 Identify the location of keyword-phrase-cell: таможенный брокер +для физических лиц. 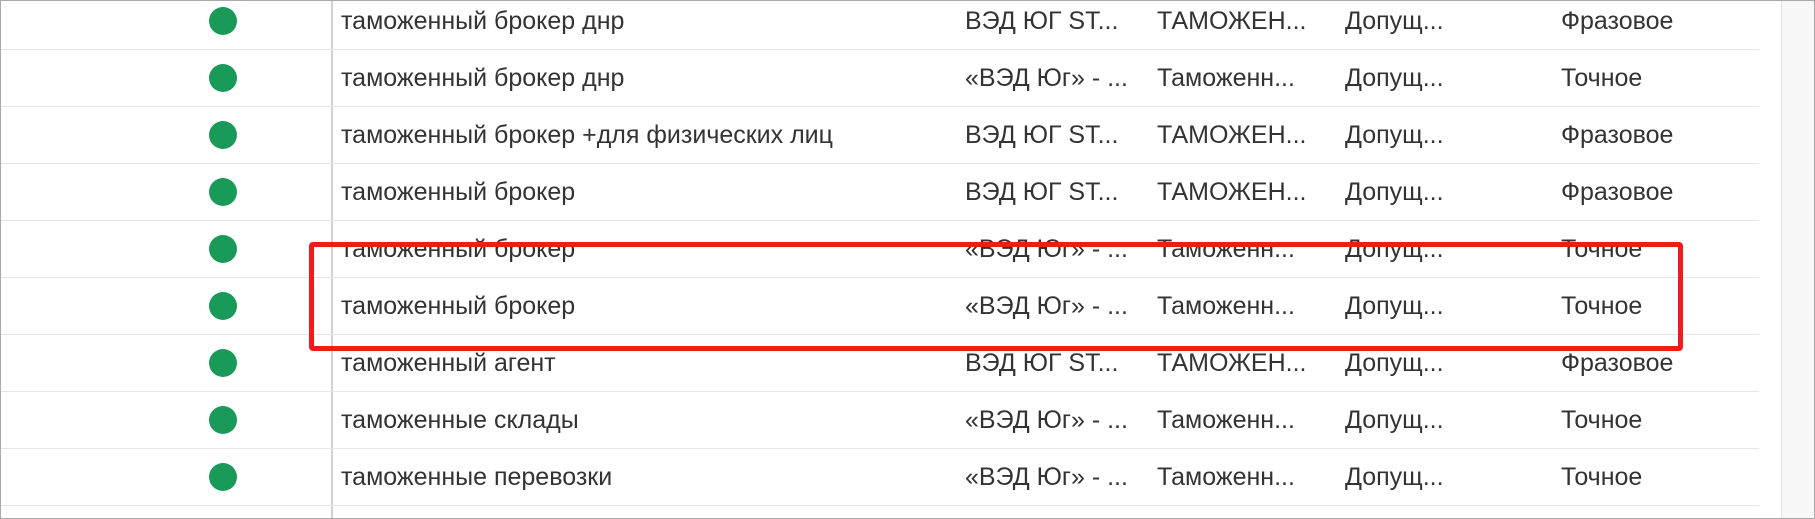
(587, 135).